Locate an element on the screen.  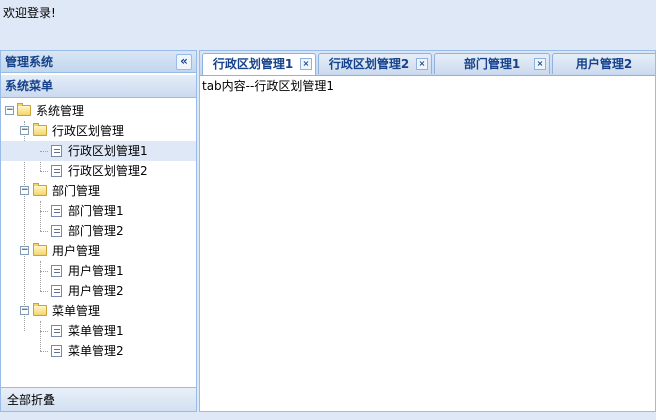
tab-strip: 行政区划管理1 × 行政区划管理2 × 部门管理1 × 用户管理2 is located at coordinates (427, 63).